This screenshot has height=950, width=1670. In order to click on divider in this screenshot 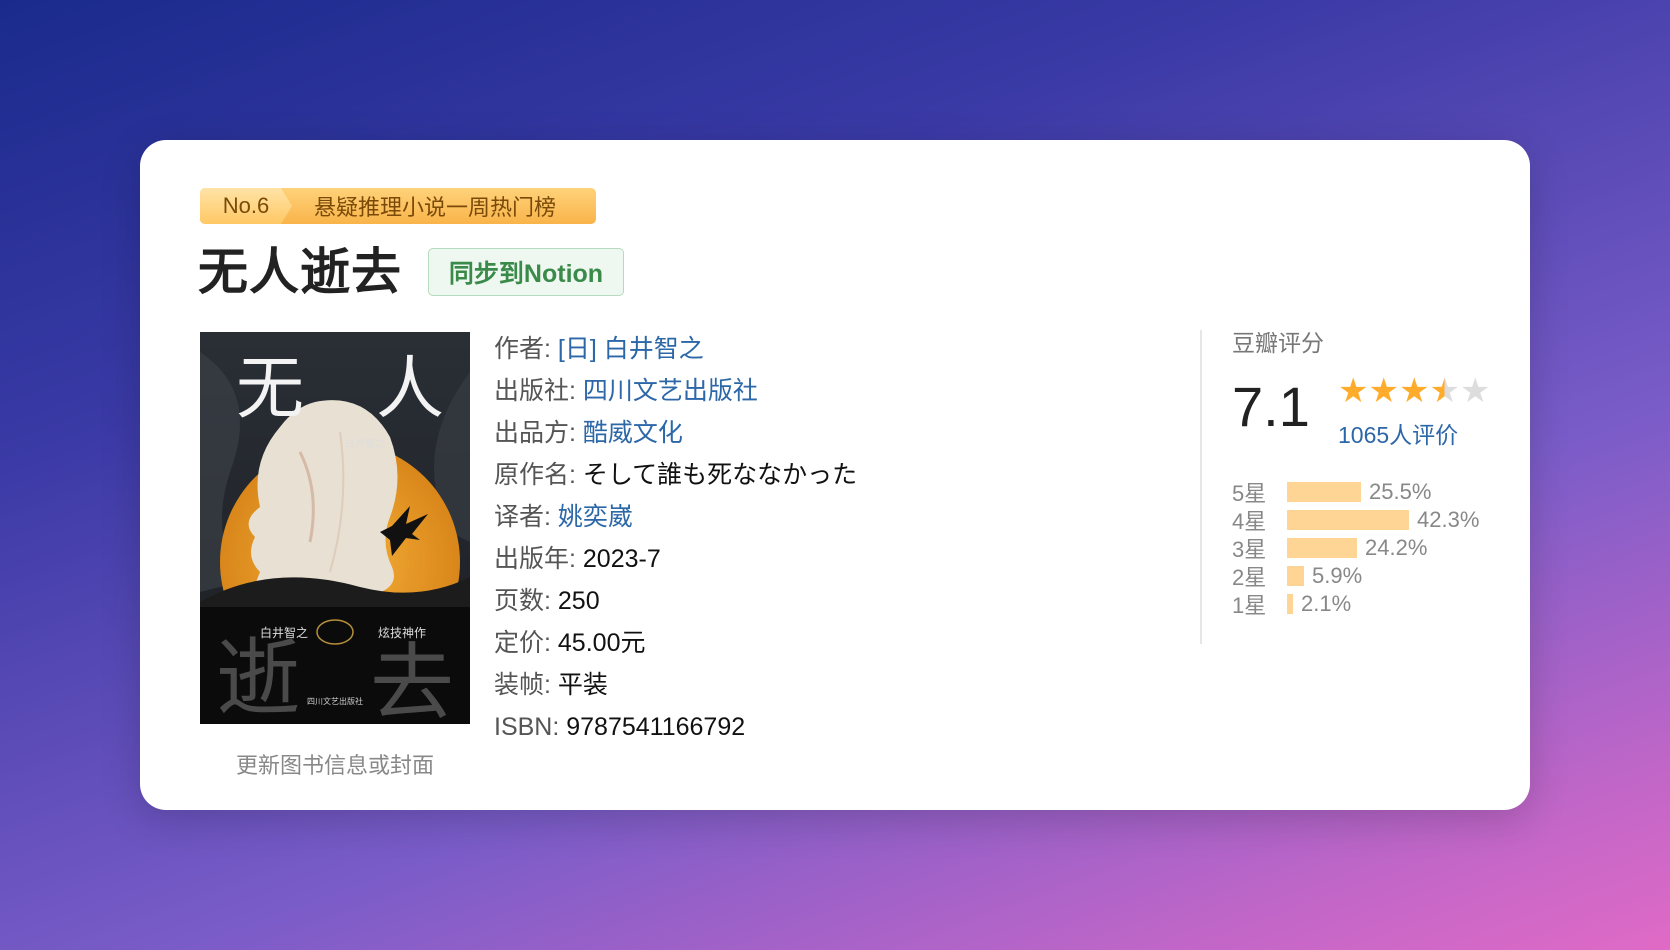, I will do `click(1201, 487)`.